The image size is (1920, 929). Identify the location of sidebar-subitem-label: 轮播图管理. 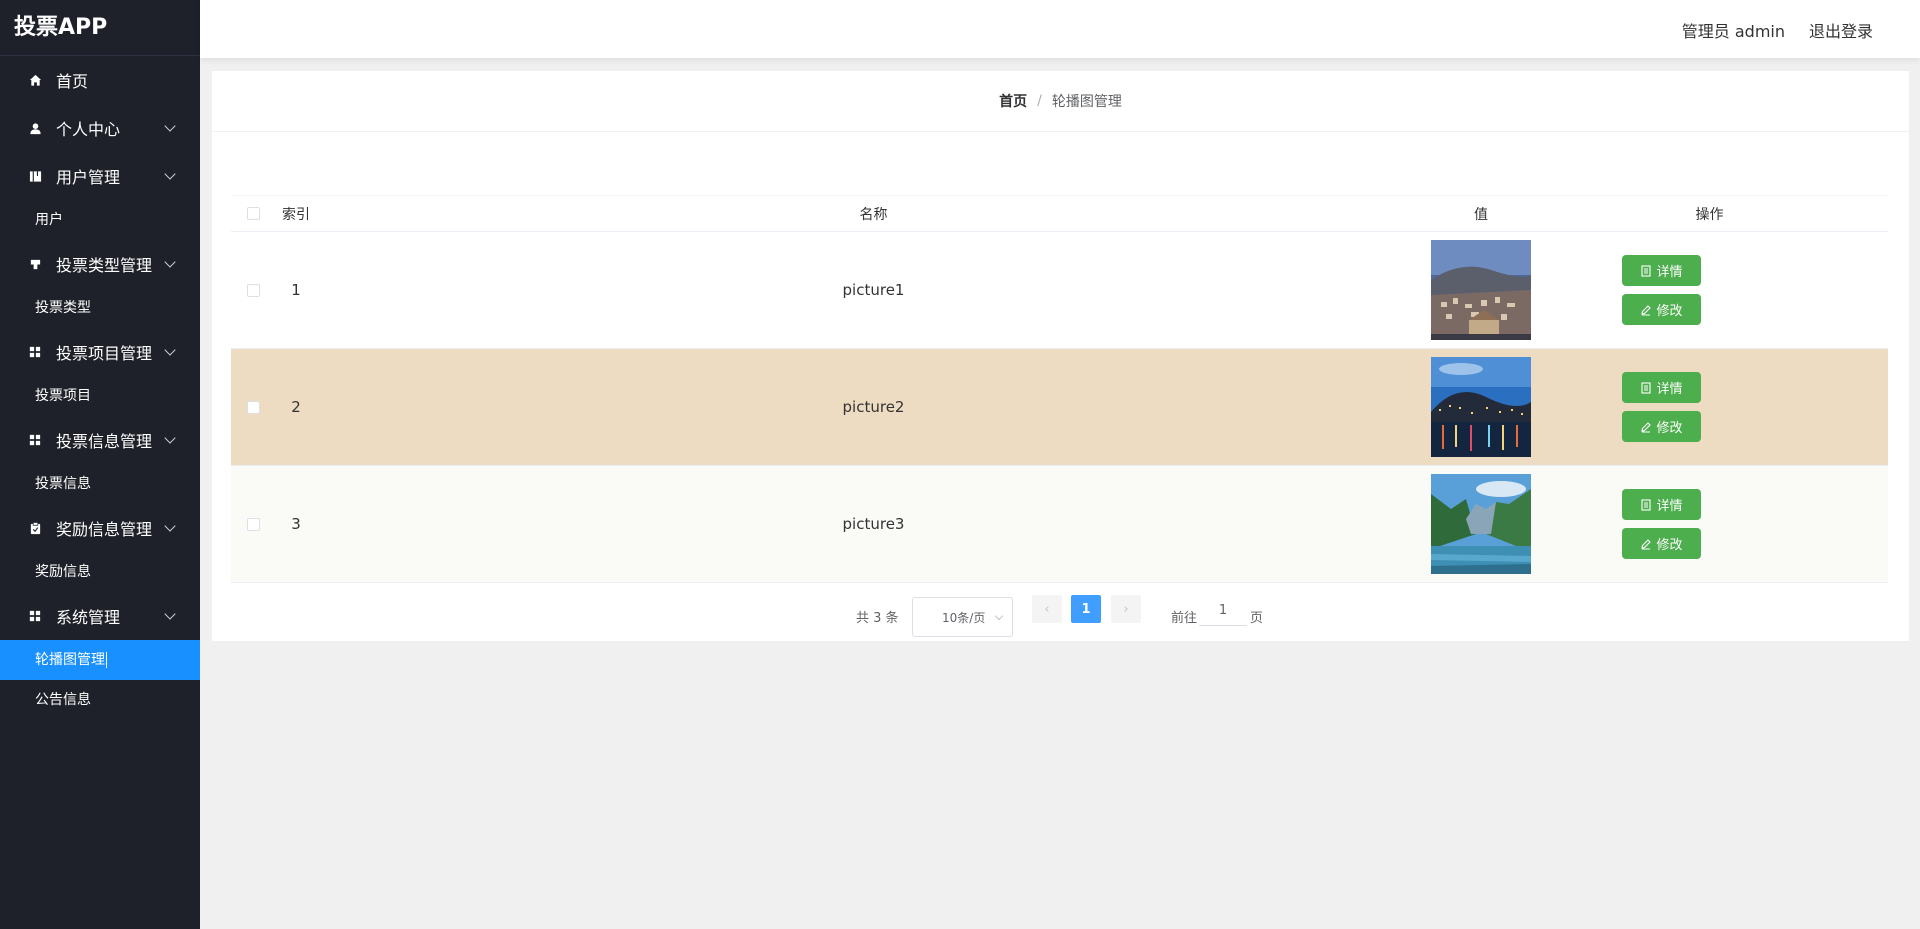
(70, 660).